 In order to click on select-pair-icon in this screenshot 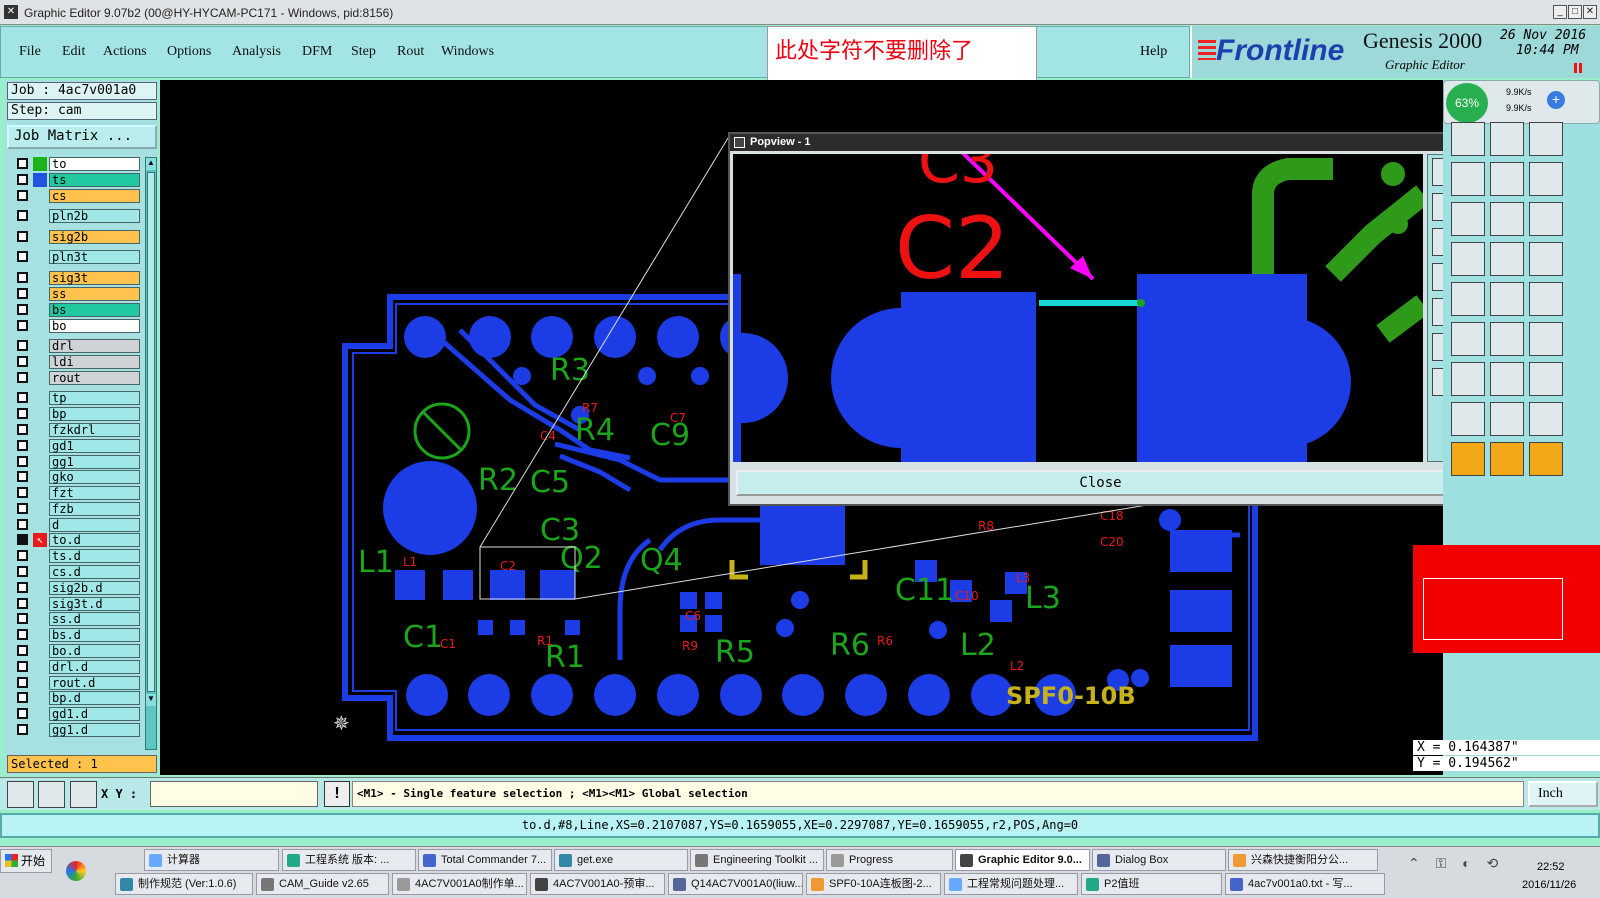, I will do `click(1546, 219)`.